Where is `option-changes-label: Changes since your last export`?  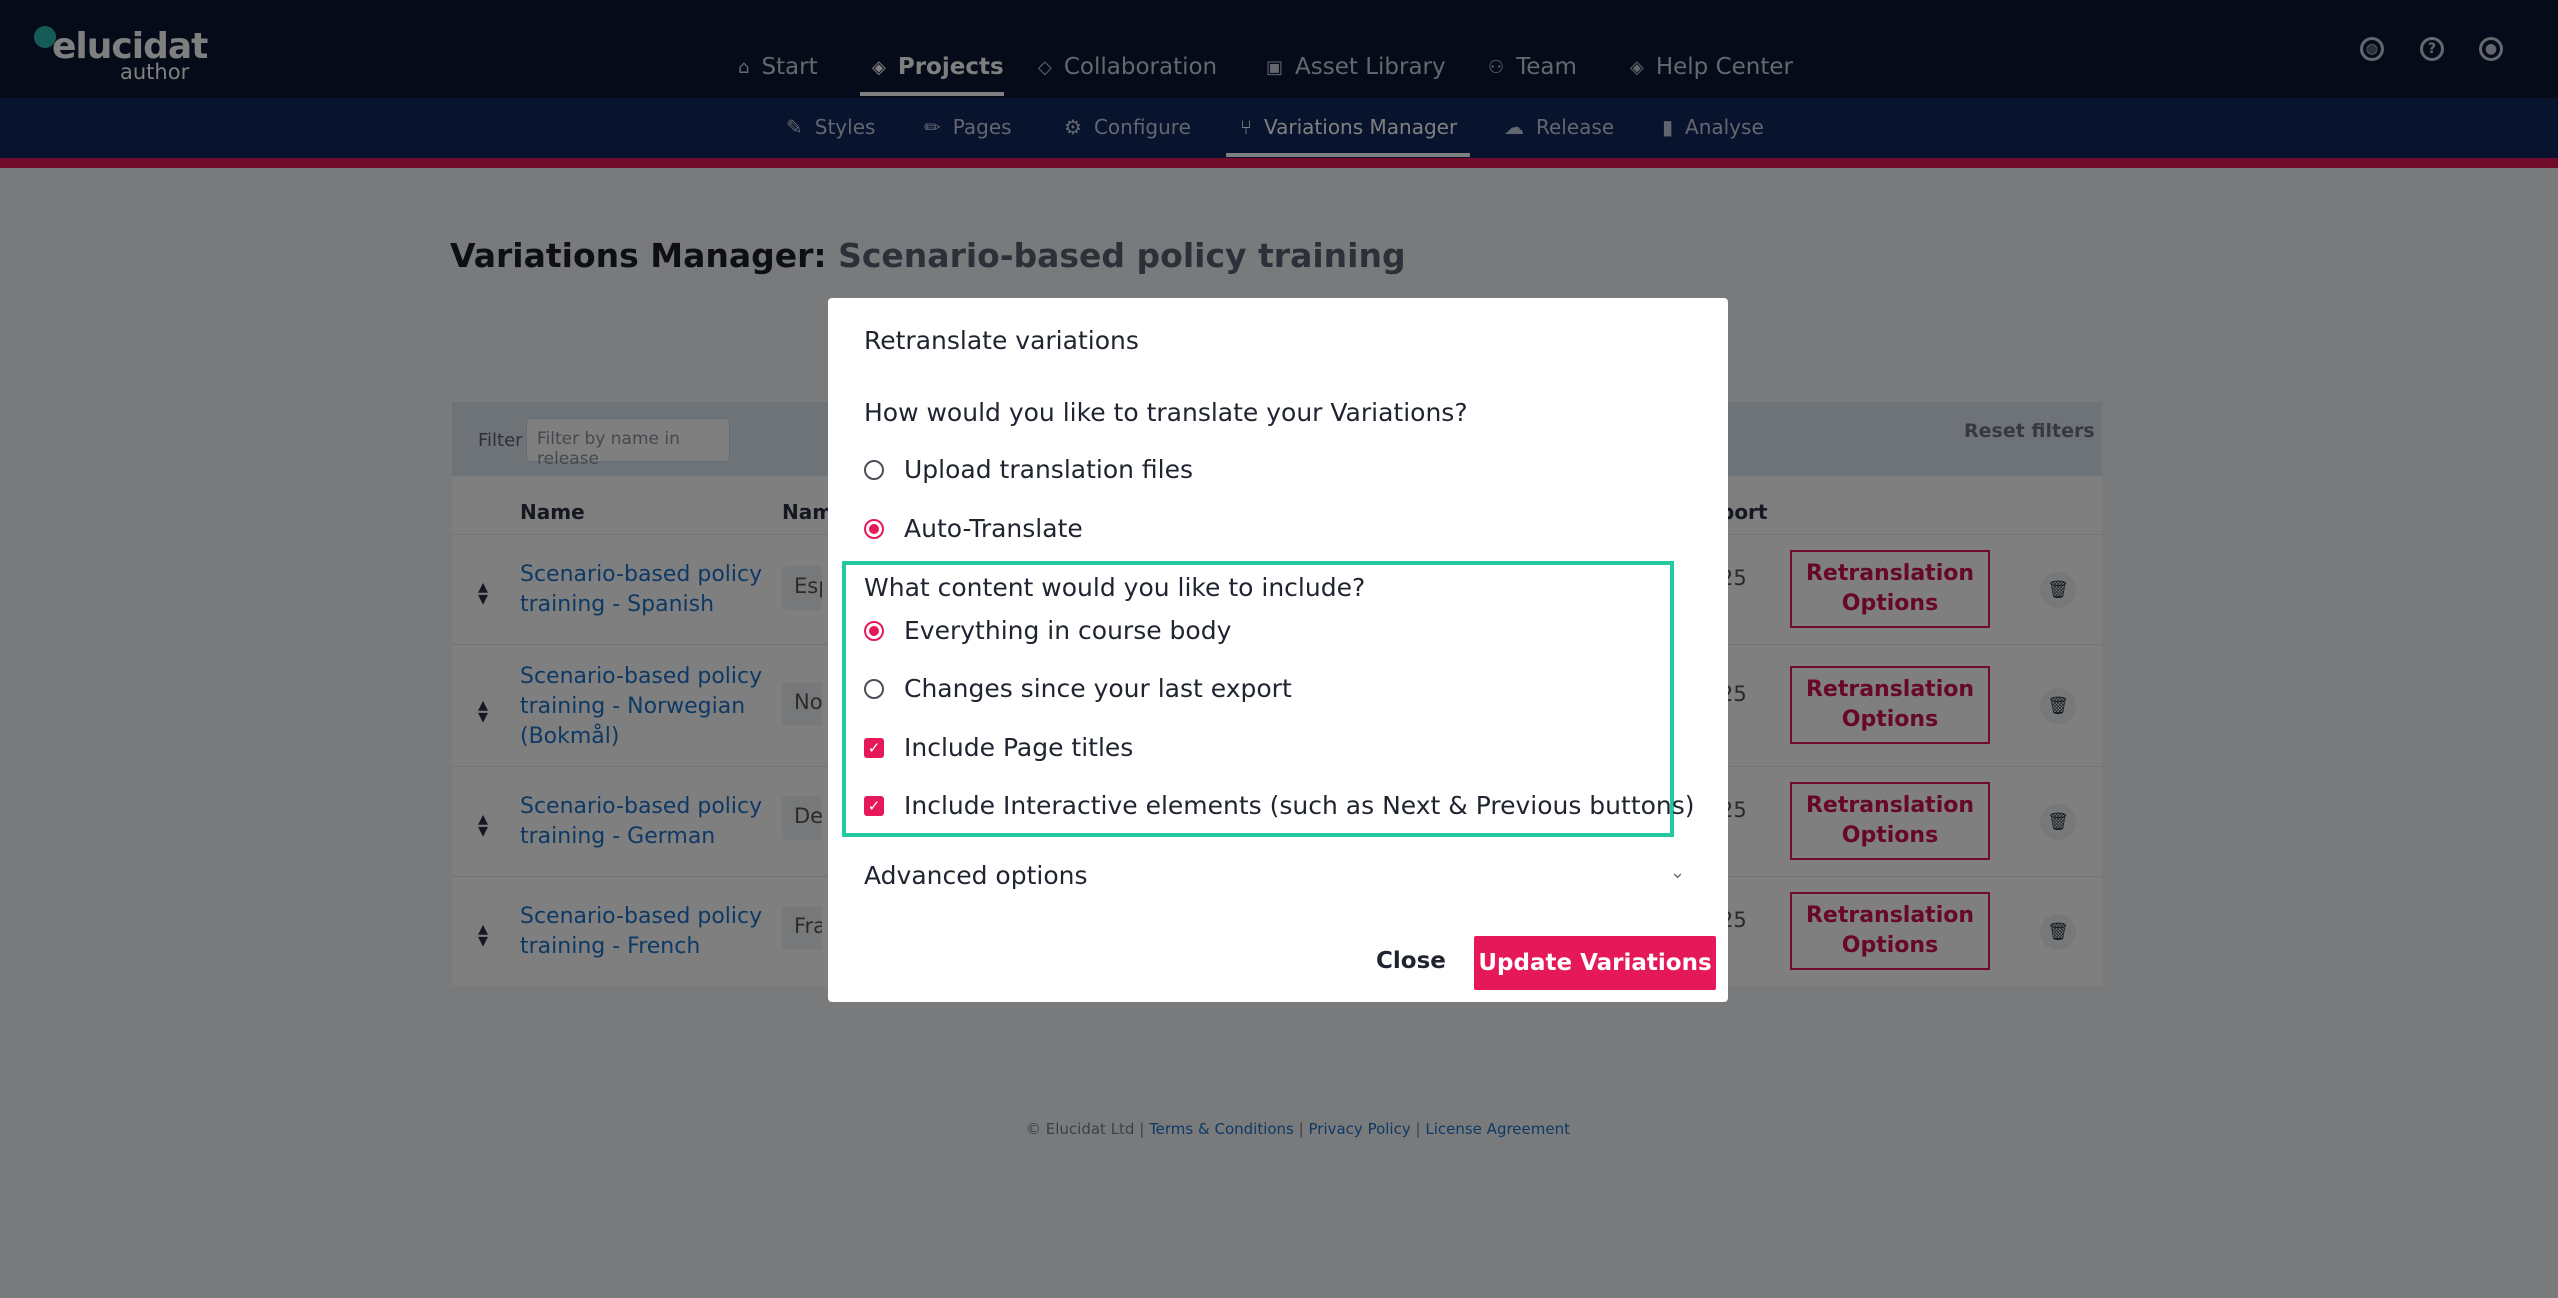 option-changes-label: Changes since your last export is located at coordinates (1098, 688).